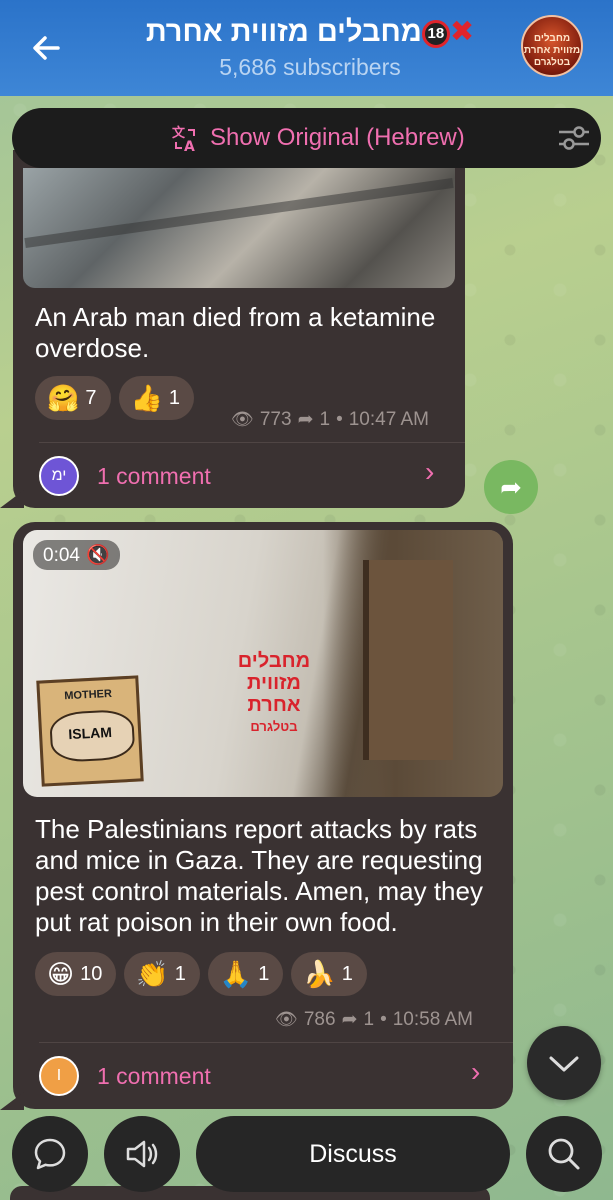  What do you see at coordinates (146, 398) in the screenshot?
I see `thumbs-up-emoji-icon: 👍` at bounding box center [146, 398].